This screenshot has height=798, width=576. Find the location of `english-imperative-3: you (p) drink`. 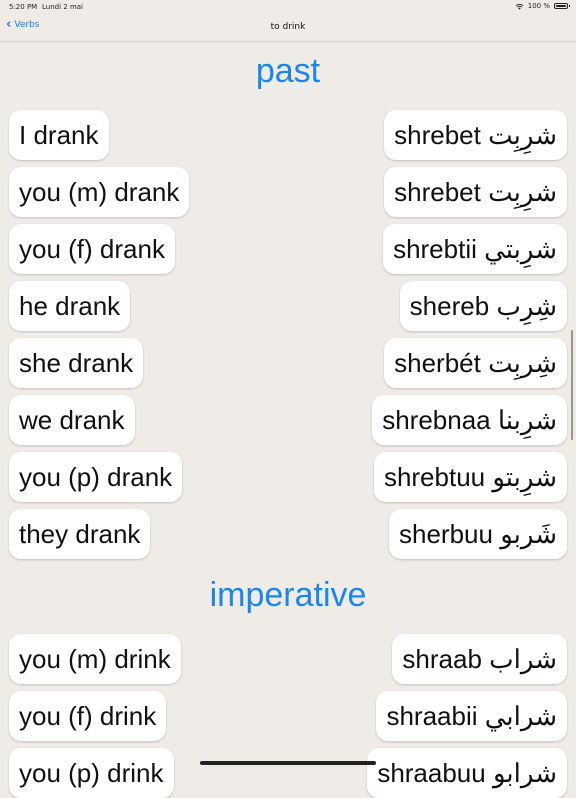

english-imperative-3: you (p) drink is located at coordinates (91, 773).